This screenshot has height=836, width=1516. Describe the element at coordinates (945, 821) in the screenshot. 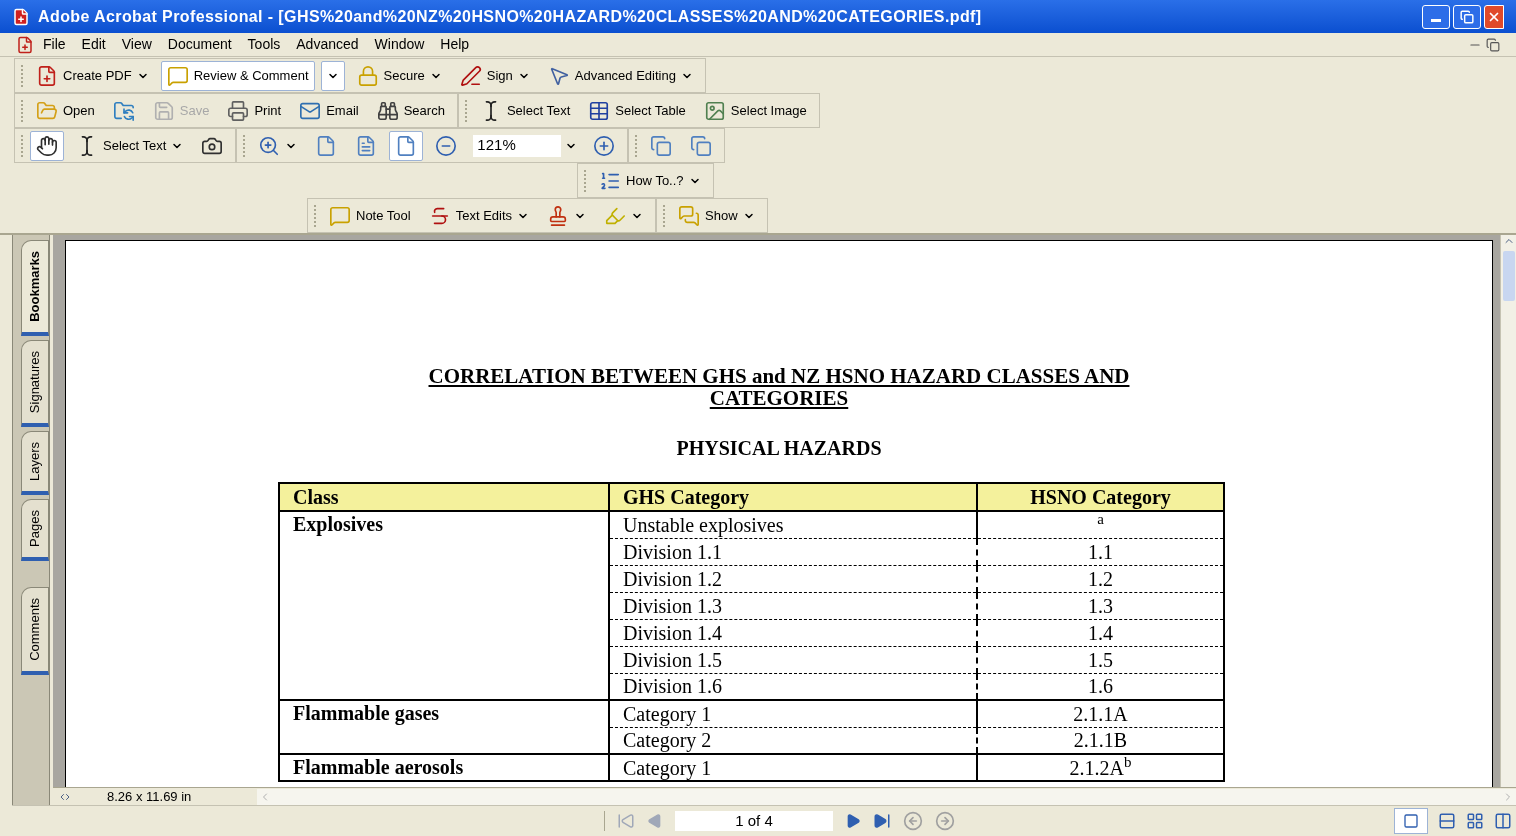

I see `forward-icon` at that location.